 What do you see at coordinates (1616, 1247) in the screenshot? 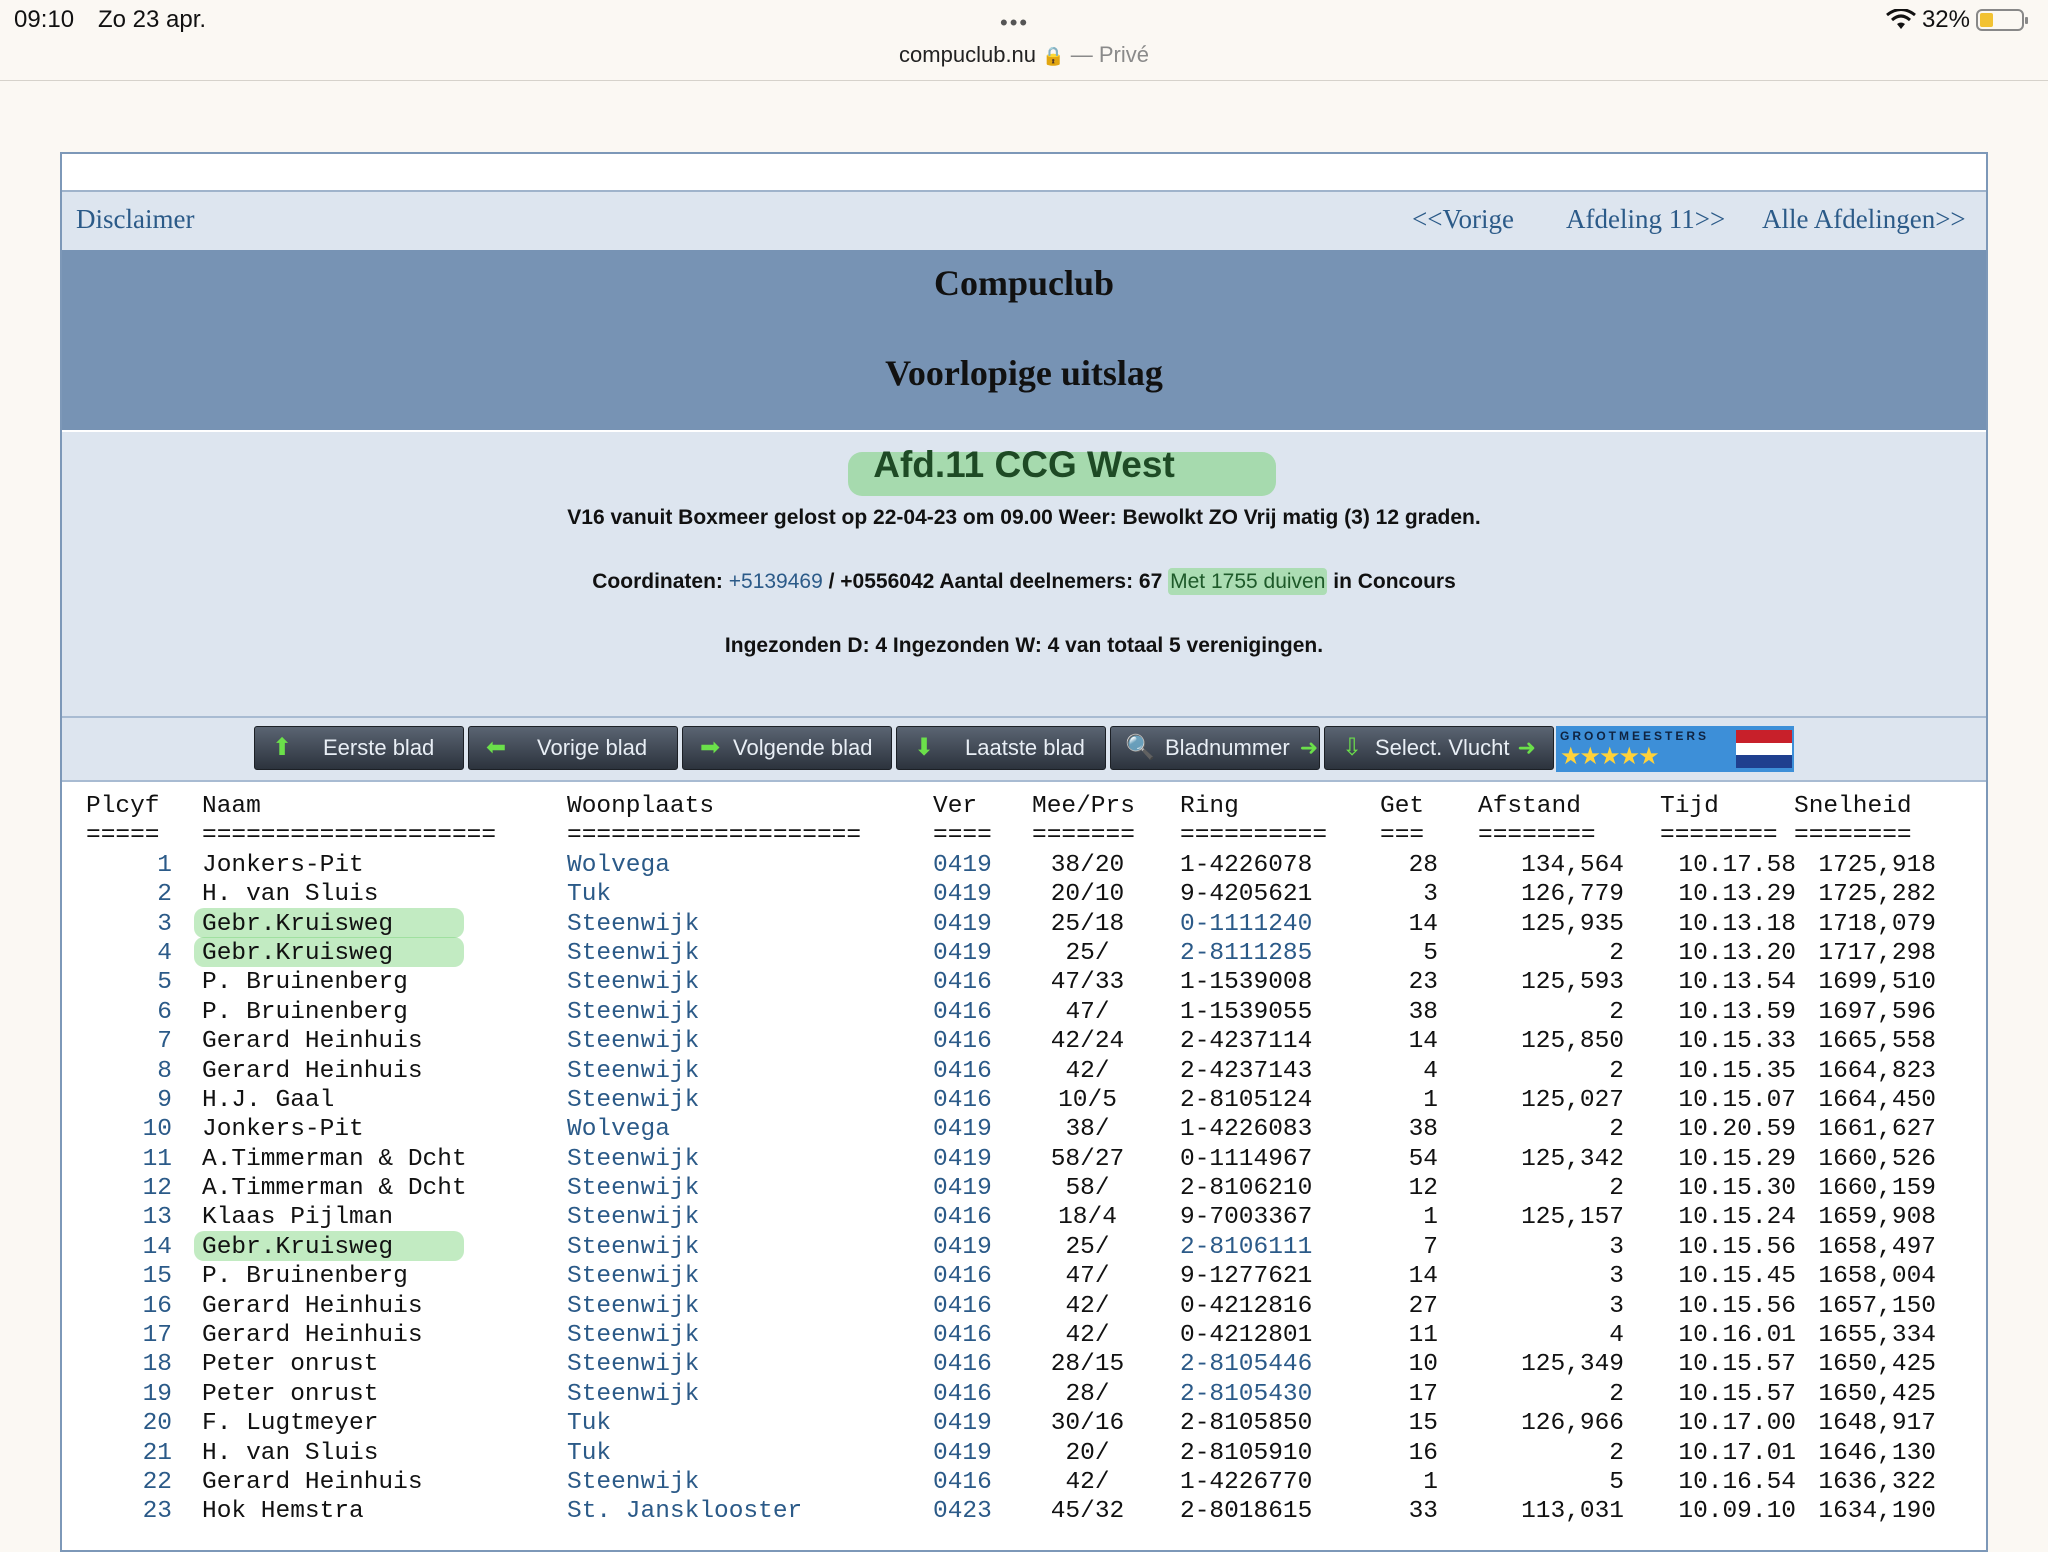
I see `row-afstand: 3` at bounding box center [1616, 1247].